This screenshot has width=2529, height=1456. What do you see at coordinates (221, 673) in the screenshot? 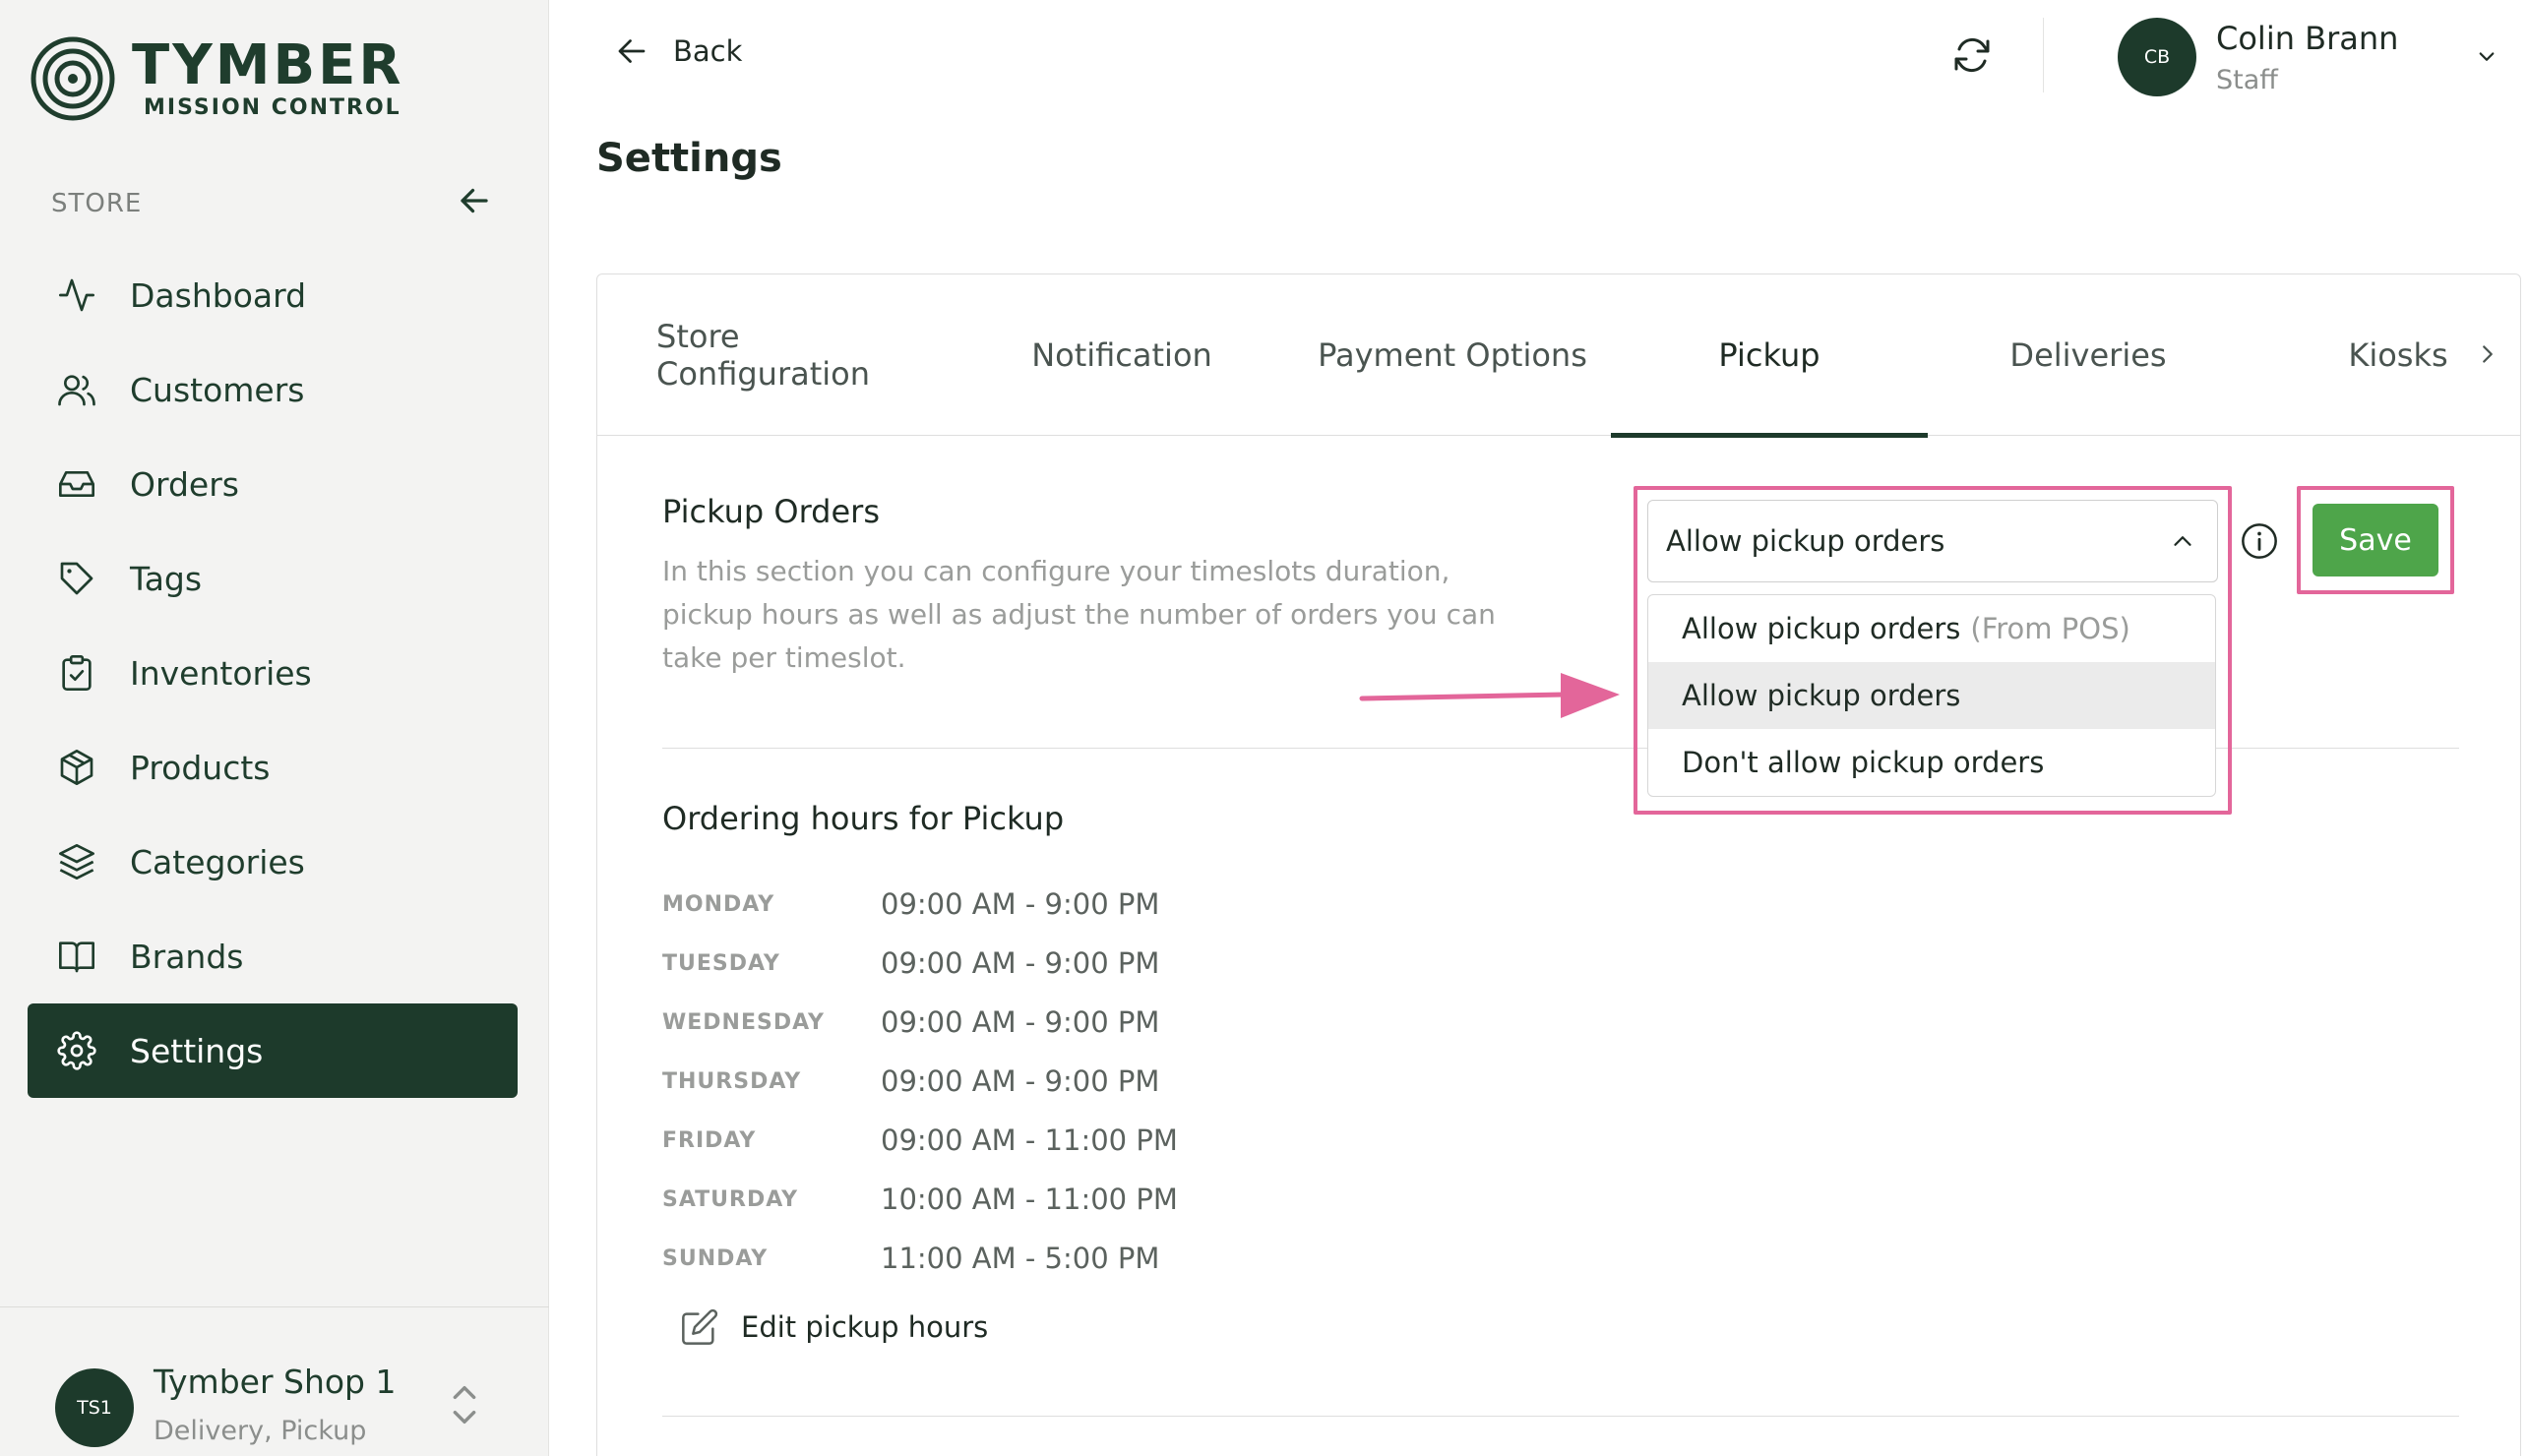
I see `sidebar-item-label: Inventories` at bounding box center [221, 673].